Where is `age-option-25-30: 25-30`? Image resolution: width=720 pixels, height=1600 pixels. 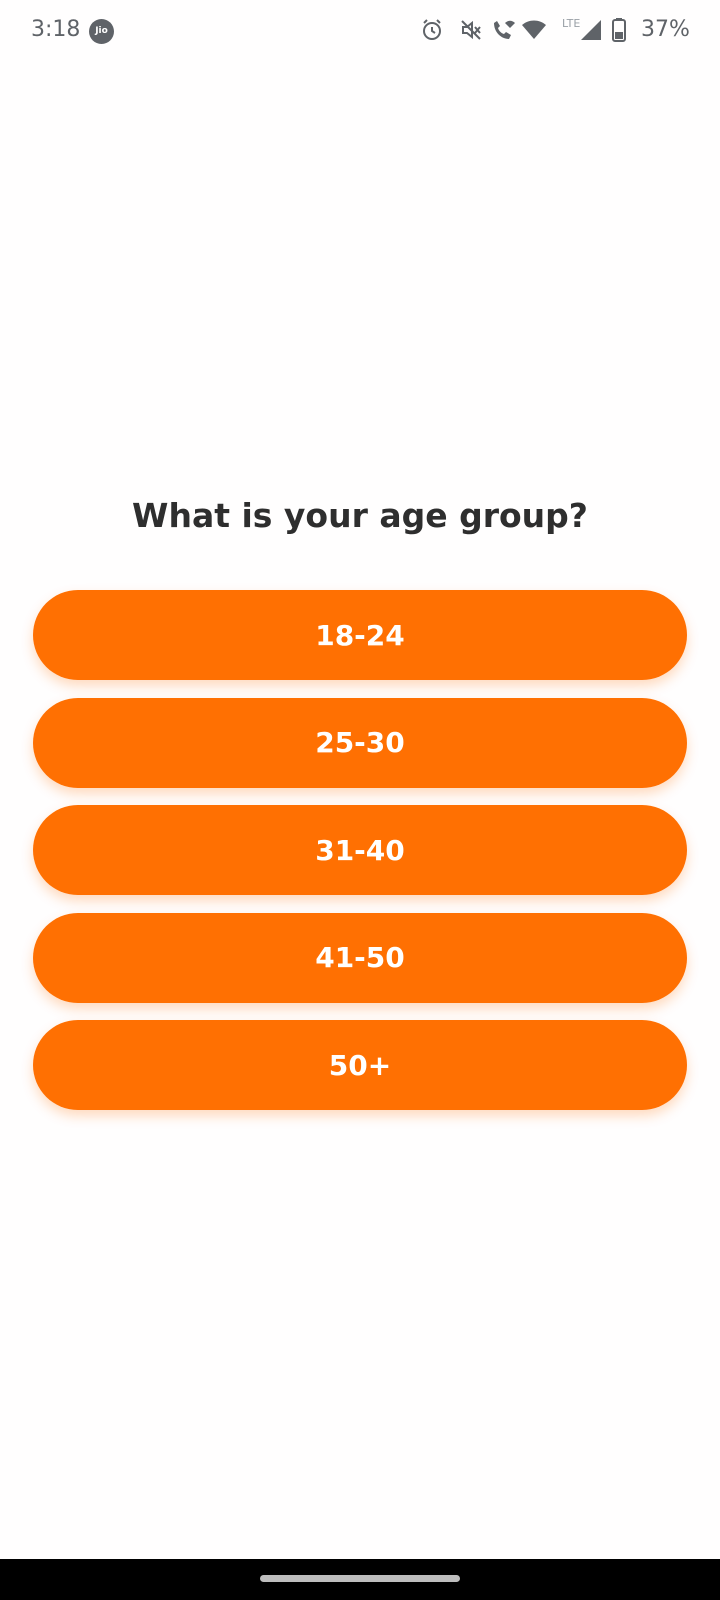
age-option-25-30: 25-30 is located at coordinates (360, 742).